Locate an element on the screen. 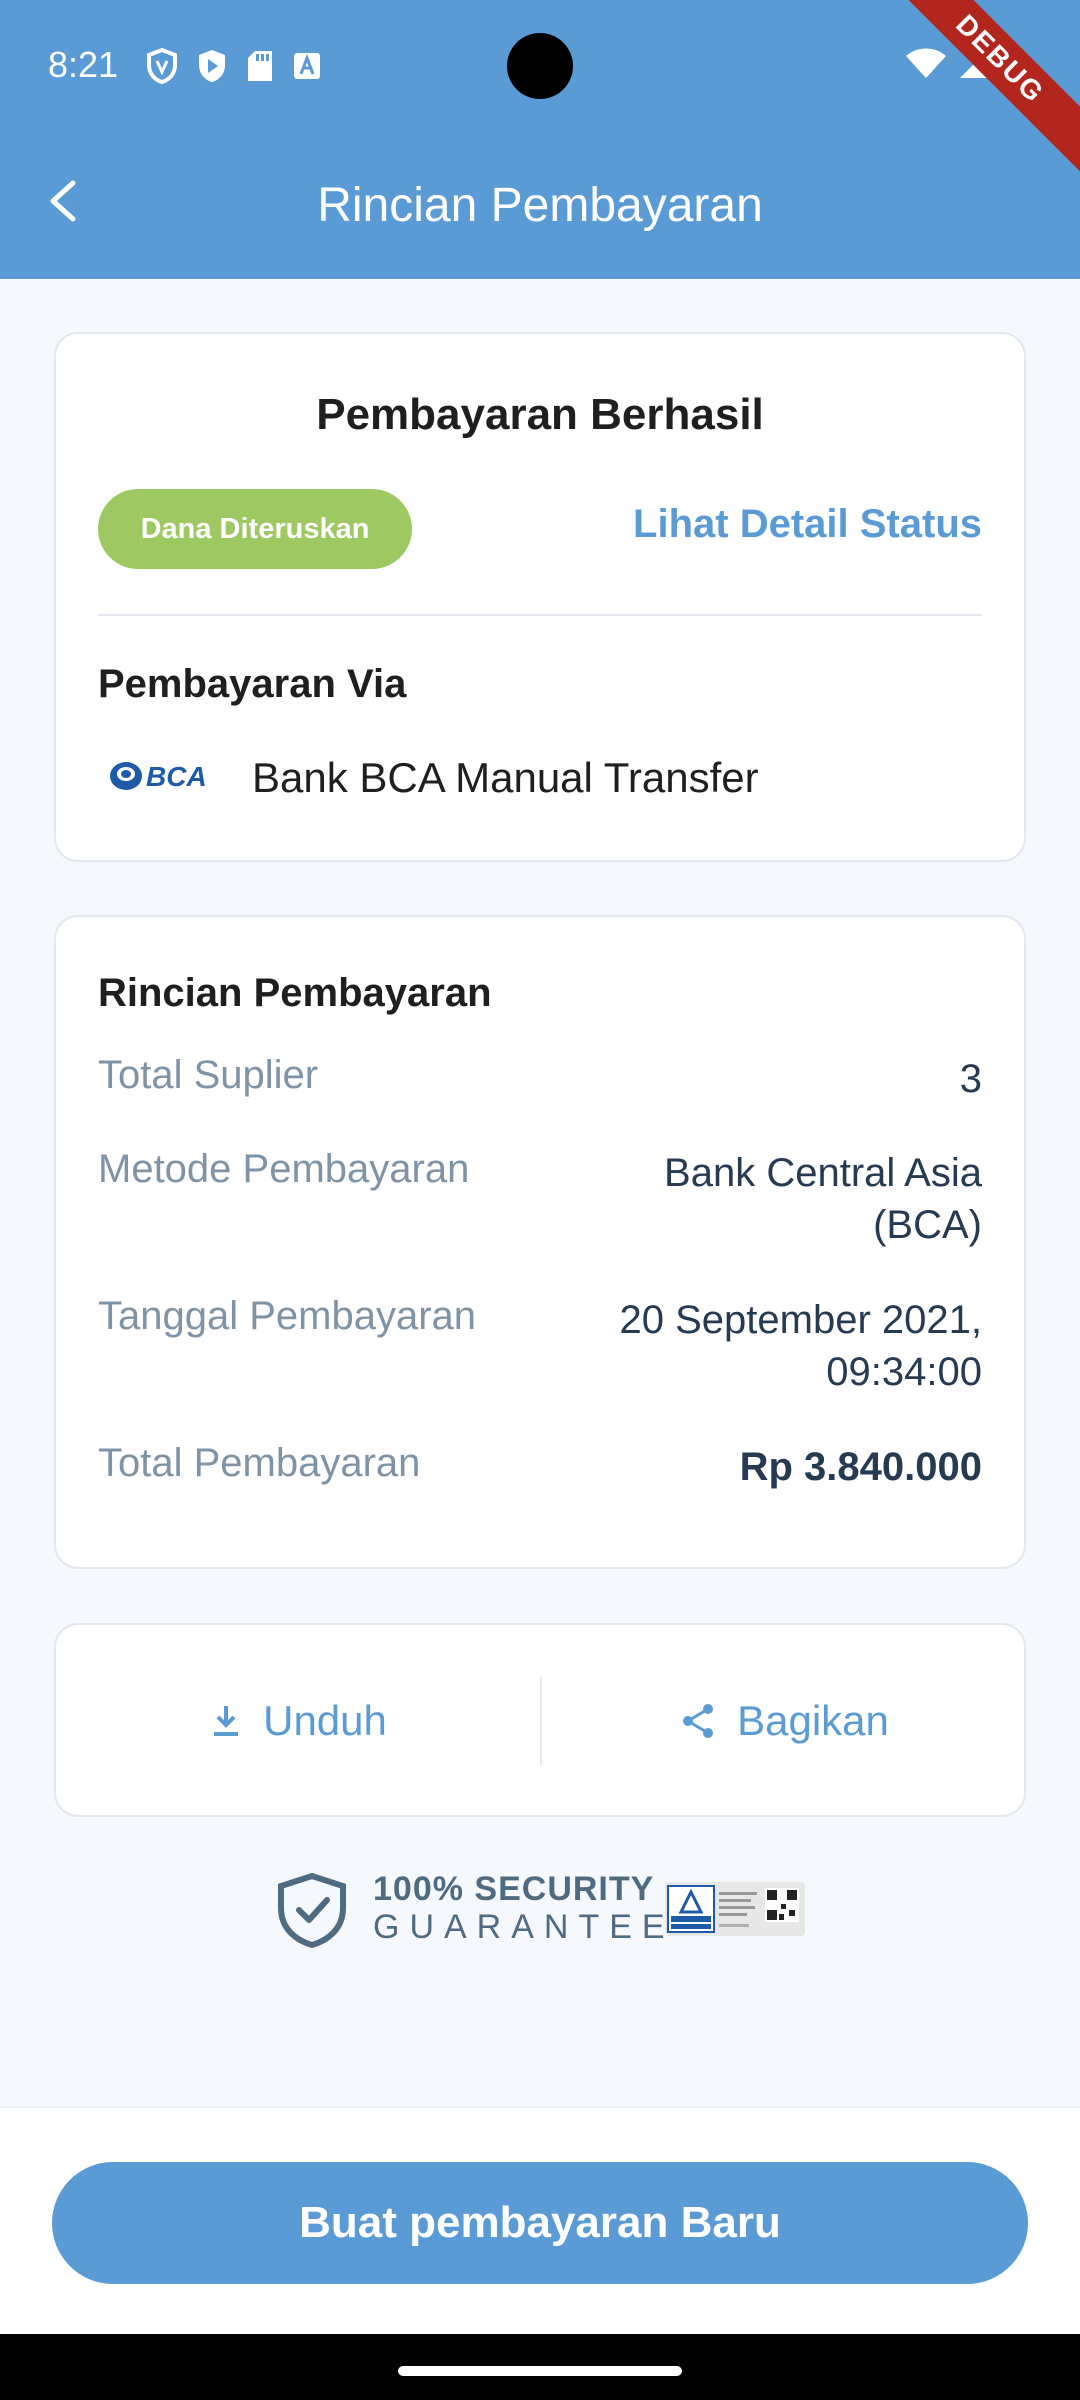  home-indicator is located at coordinates (540, 2371).